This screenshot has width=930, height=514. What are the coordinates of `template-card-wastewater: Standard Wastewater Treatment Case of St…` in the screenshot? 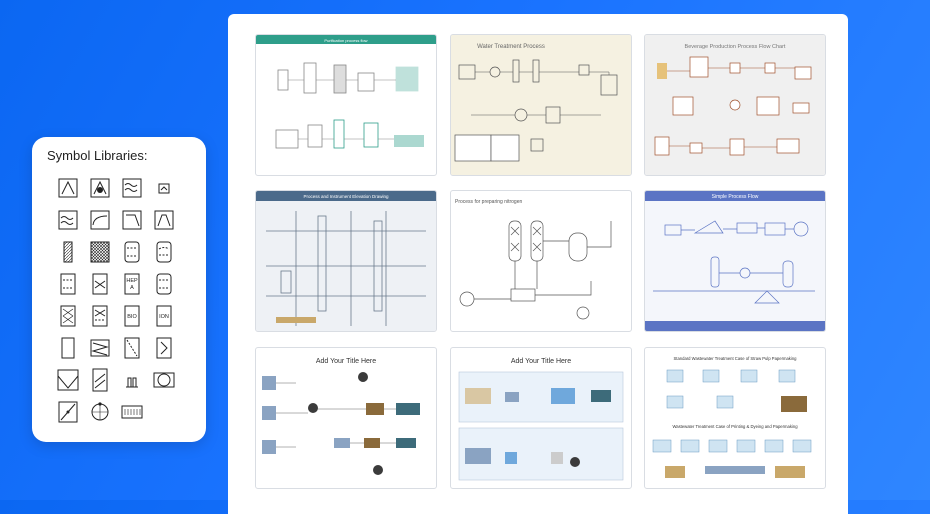 It's located at (735, 418).